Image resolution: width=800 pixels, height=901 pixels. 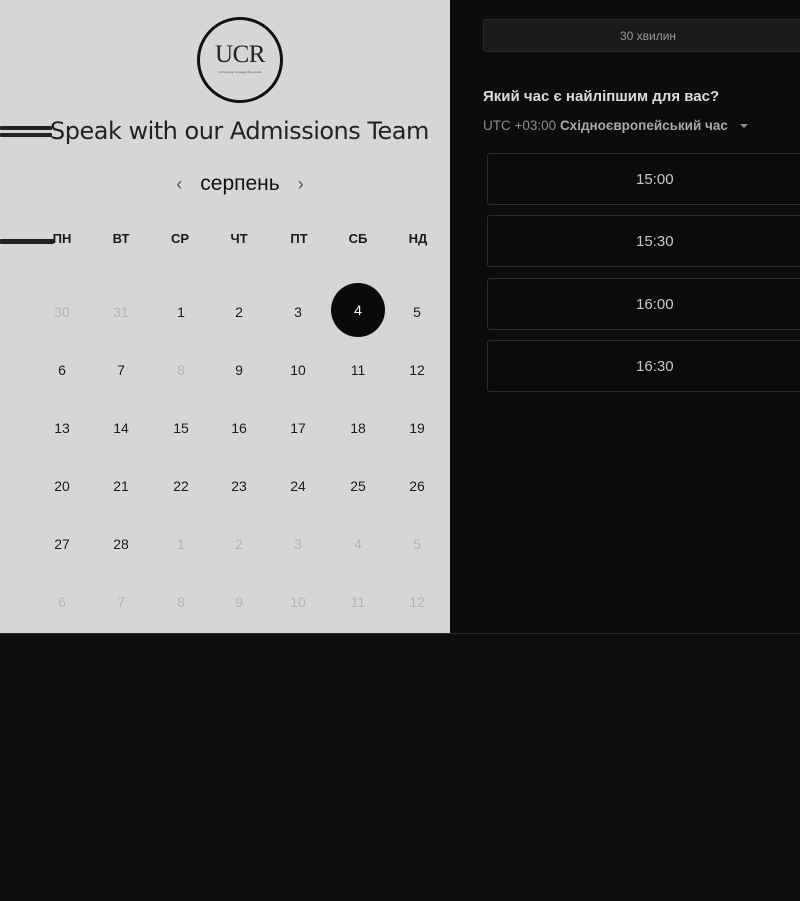 What do you see at coordinates (417, 428) in the screenshot?
I see `calendar-day: 19` at bounding box center [417, 428].